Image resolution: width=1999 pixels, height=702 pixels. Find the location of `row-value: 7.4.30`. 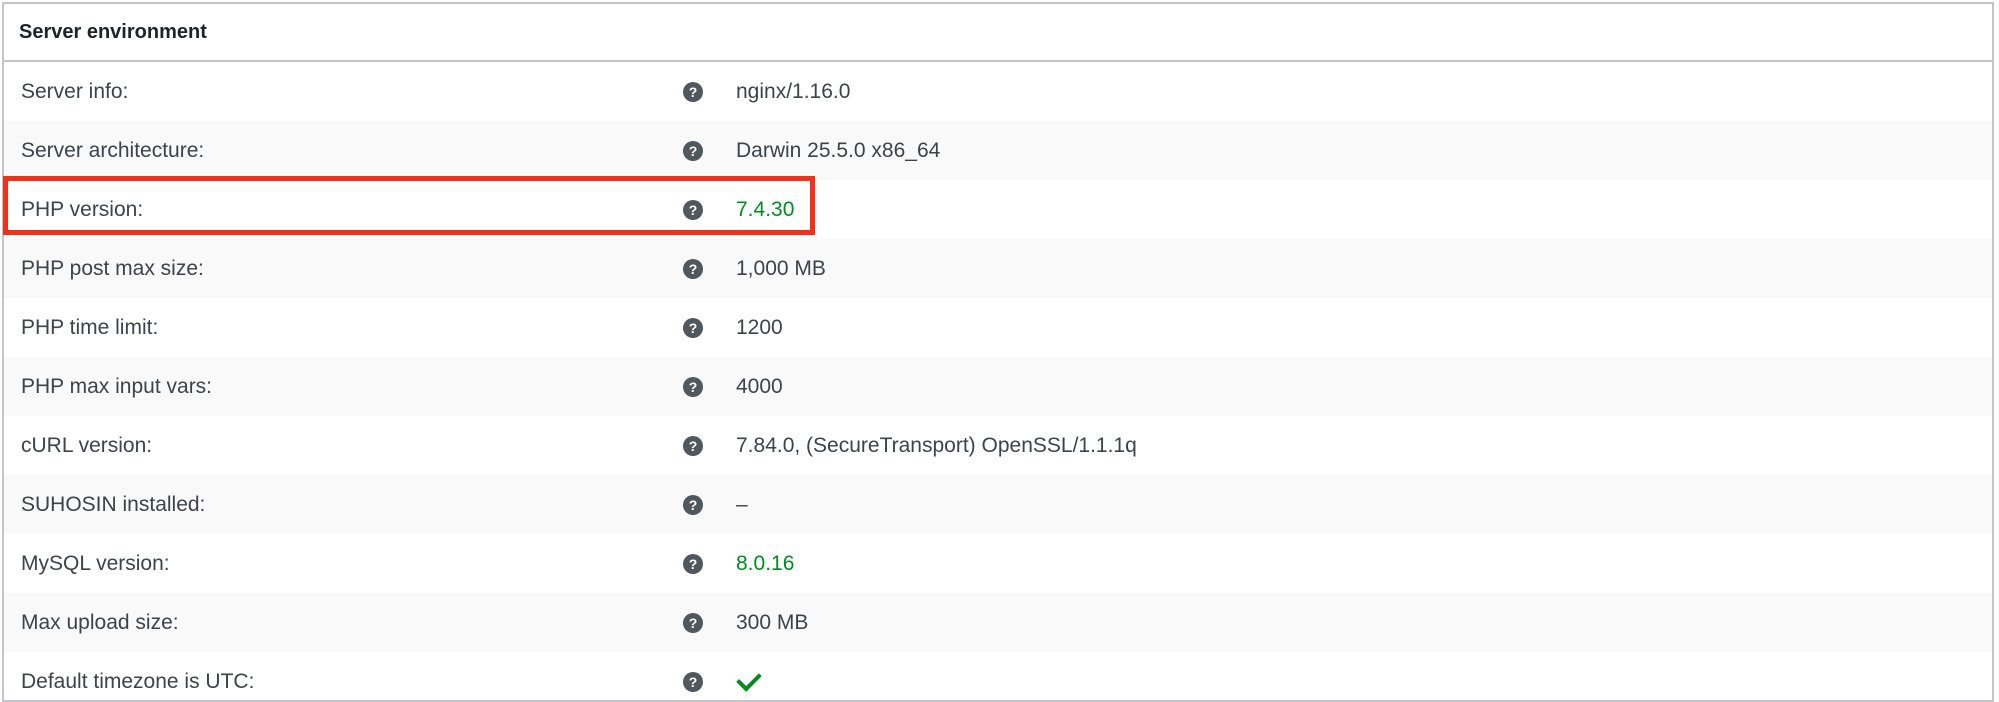

row-value: 7.4.30 is located at coordinates (765, 209).